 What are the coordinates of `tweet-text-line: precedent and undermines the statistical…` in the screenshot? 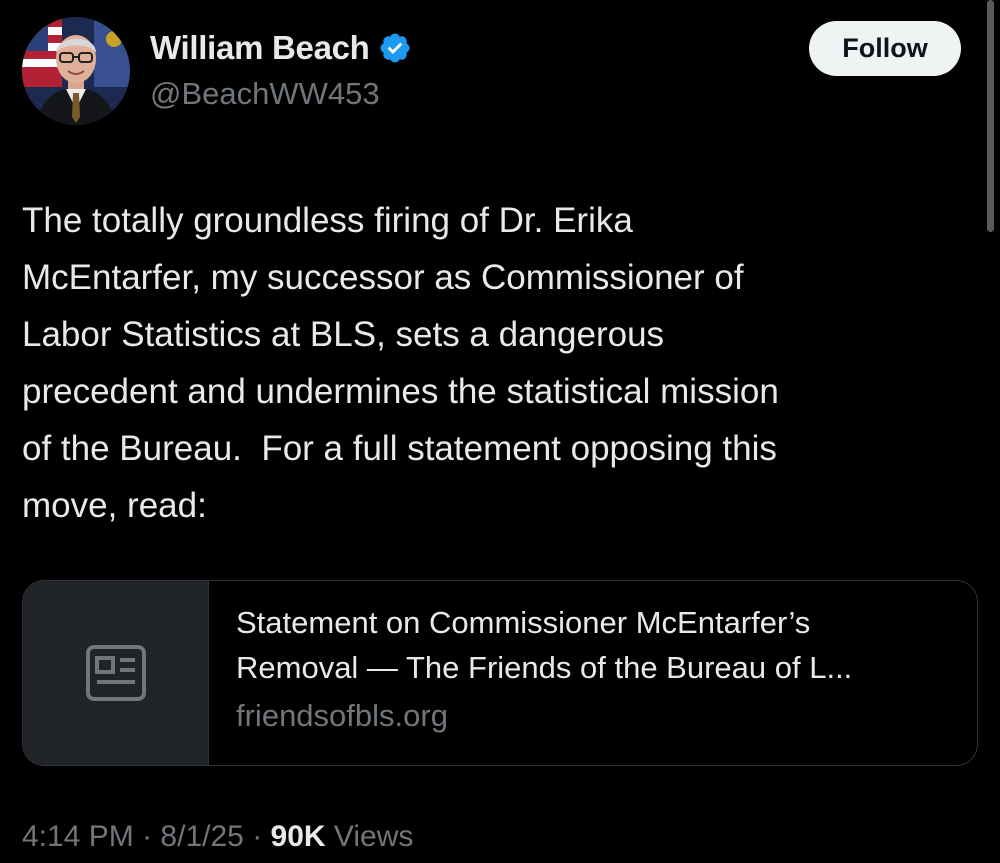 It's located at (400, 391).